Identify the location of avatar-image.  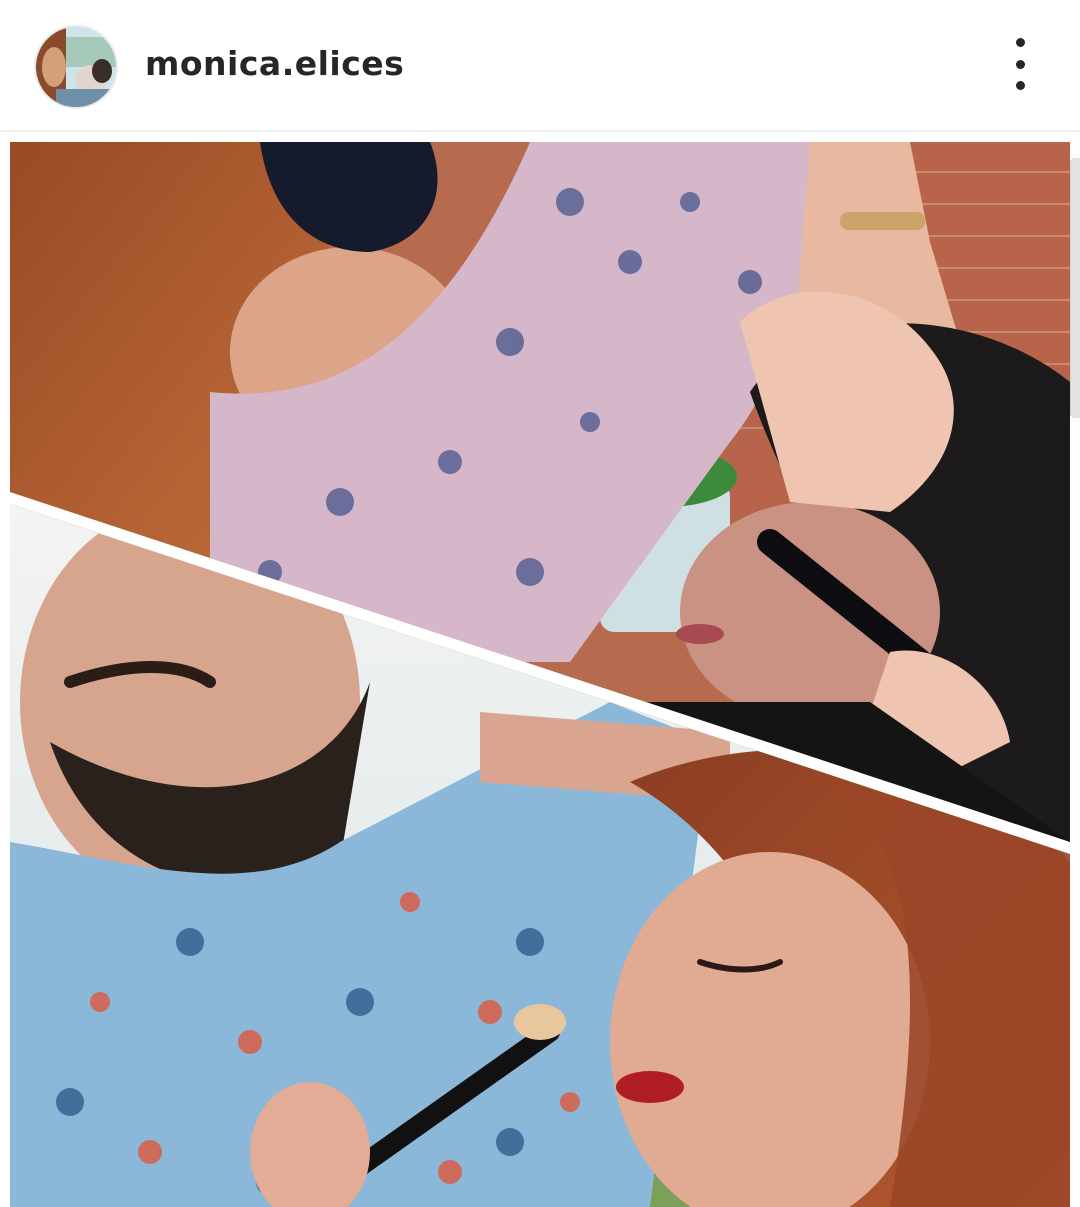
(76, 67).